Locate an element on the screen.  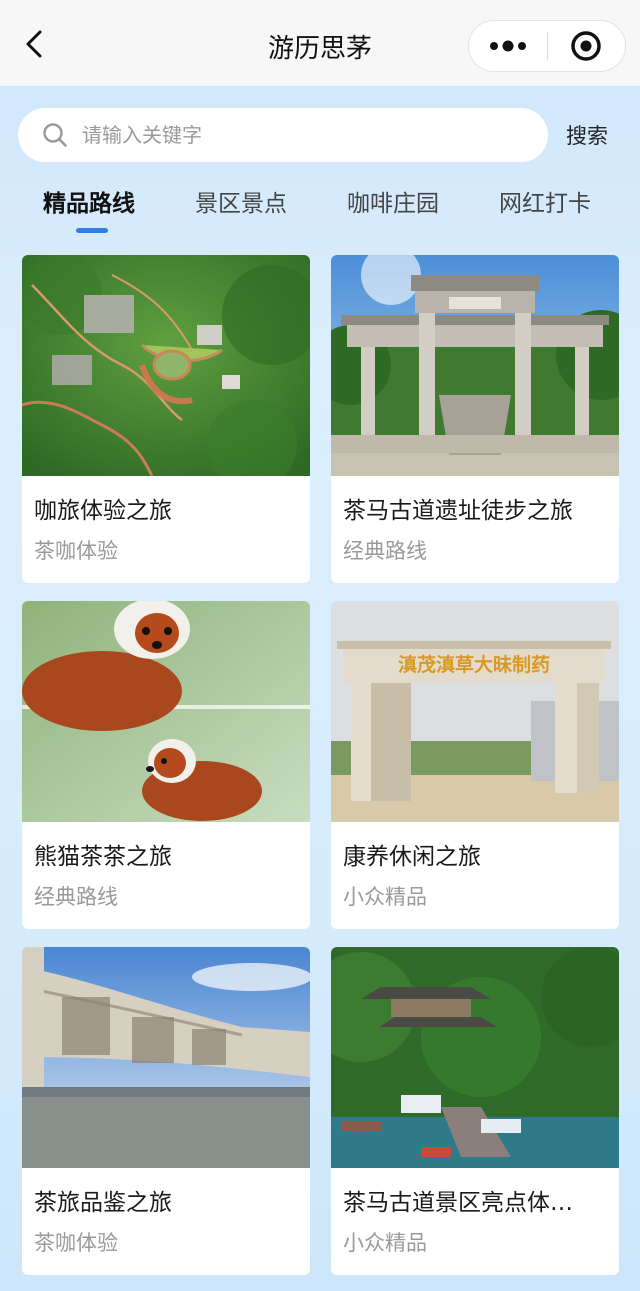
route-card: 茶马古道景区亮点体… 小众精品 is located at coordinates (475, 1111).